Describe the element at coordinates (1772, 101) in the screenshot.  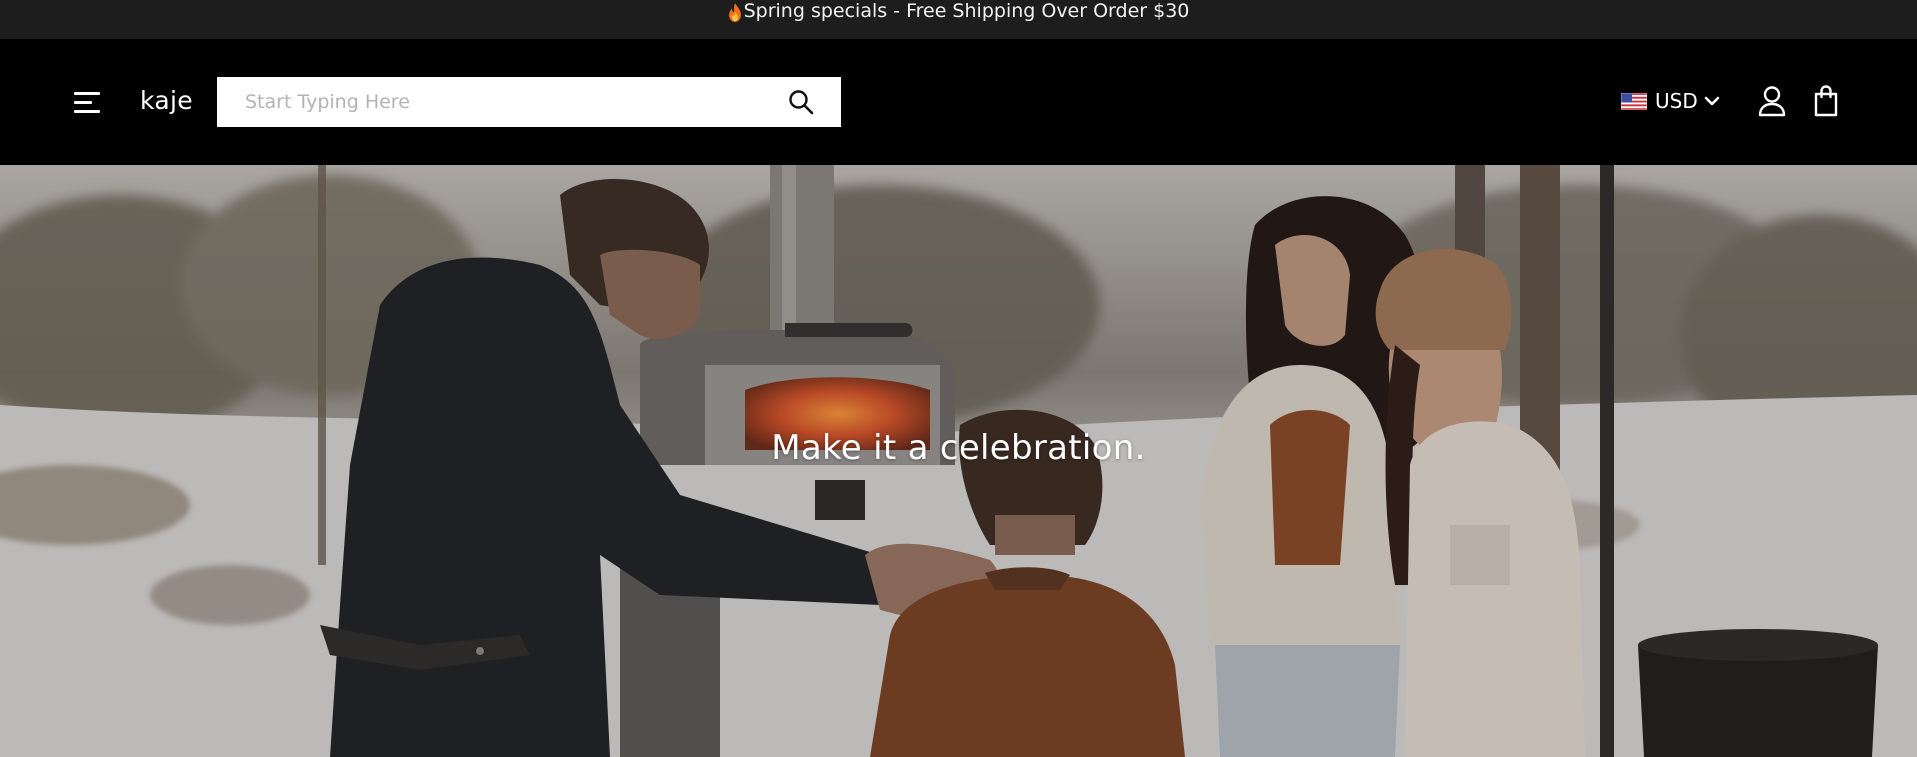
I see `user-icon` at that location.